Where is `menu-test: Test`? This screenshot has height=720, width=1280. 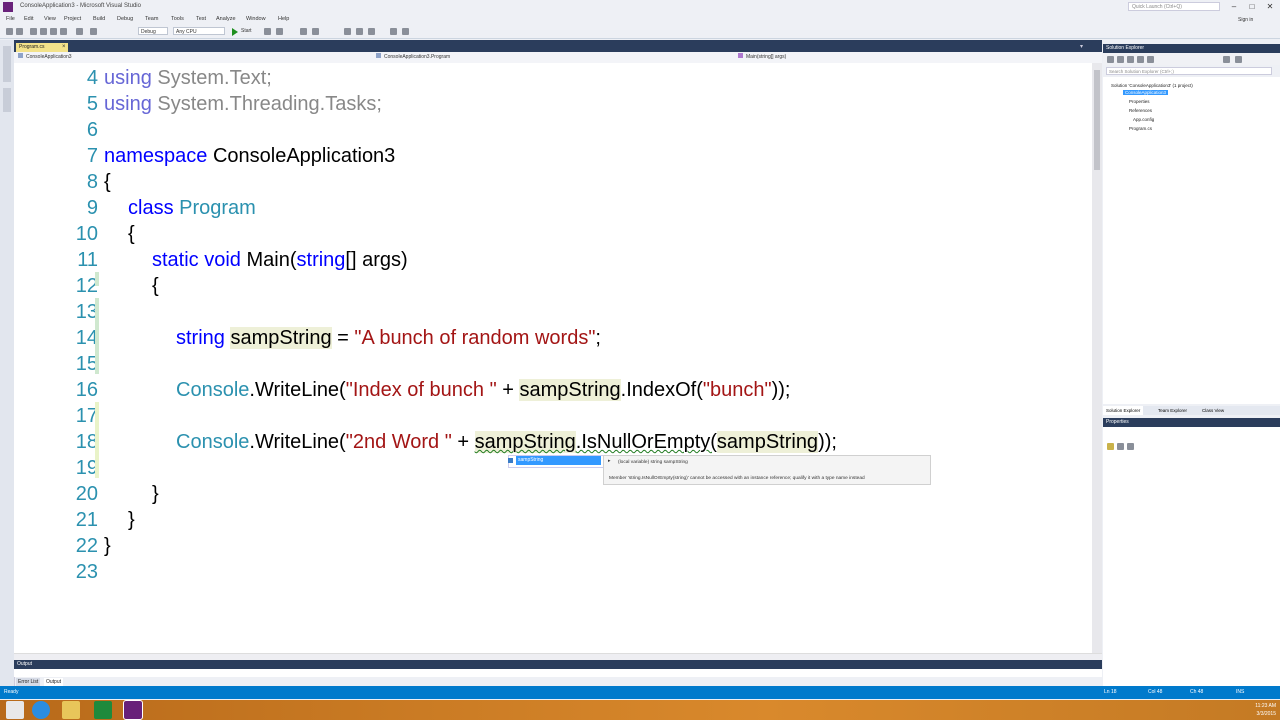
menu-test: Test is located at coordinates (201, 19).